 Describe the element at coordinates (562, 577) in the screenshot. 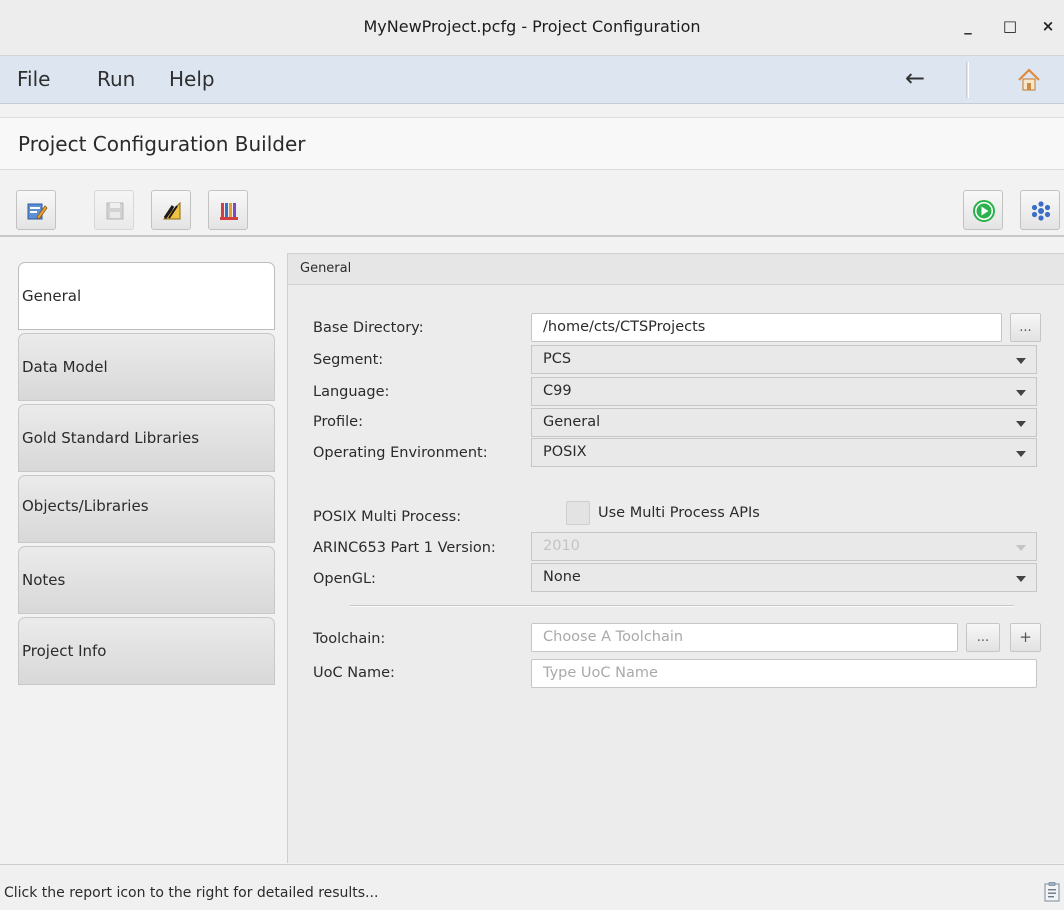

I see `opengl-value: None` at that location.